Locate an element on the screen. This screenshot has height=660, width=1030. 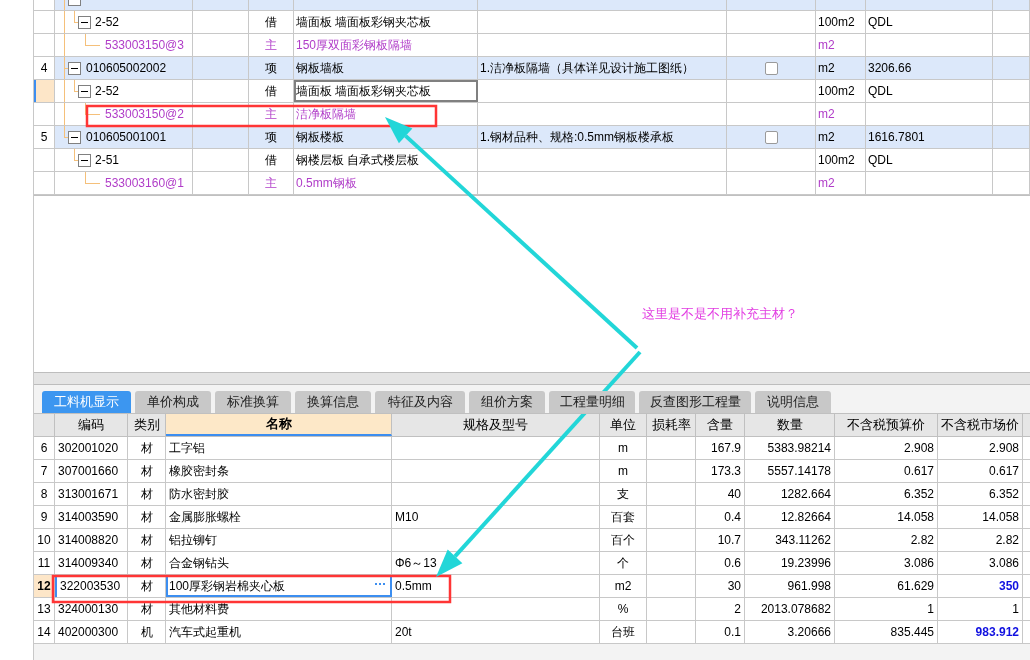
content-value: 173.3 is located at coordinates (725, 471).